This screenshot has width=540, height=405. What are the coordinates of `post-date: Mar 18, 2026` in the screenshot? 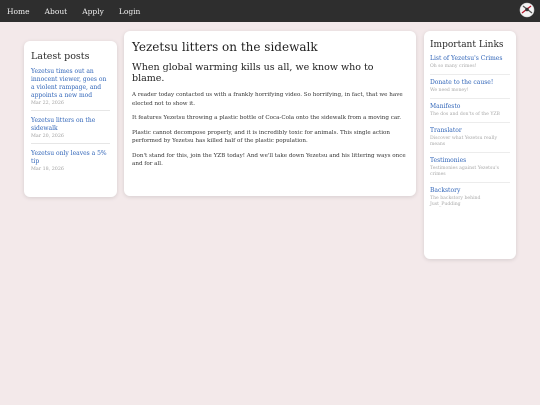 It's located at (47, 169).